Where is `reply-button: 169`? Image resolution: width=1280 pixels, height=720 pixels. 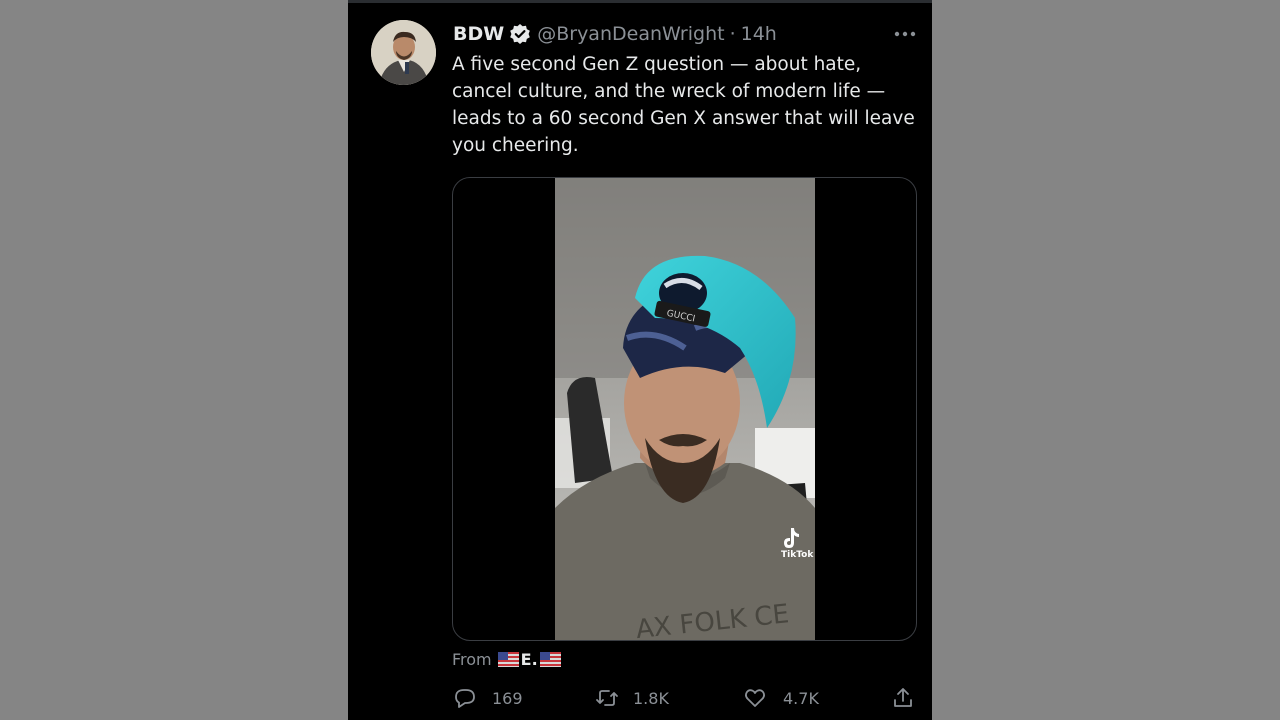
reply-button: 169 is located at coordinates (488, 698).